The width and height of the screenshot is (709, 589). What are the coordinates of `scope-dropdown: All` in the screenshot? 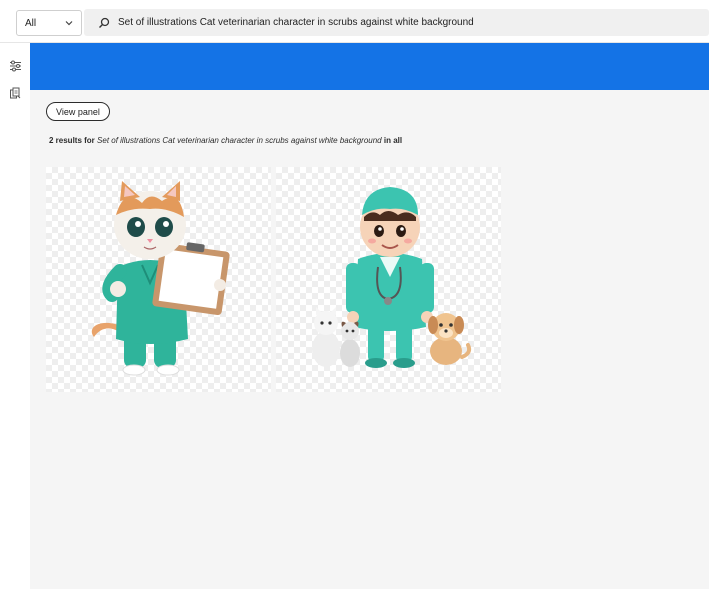 It's located at (49, 23).